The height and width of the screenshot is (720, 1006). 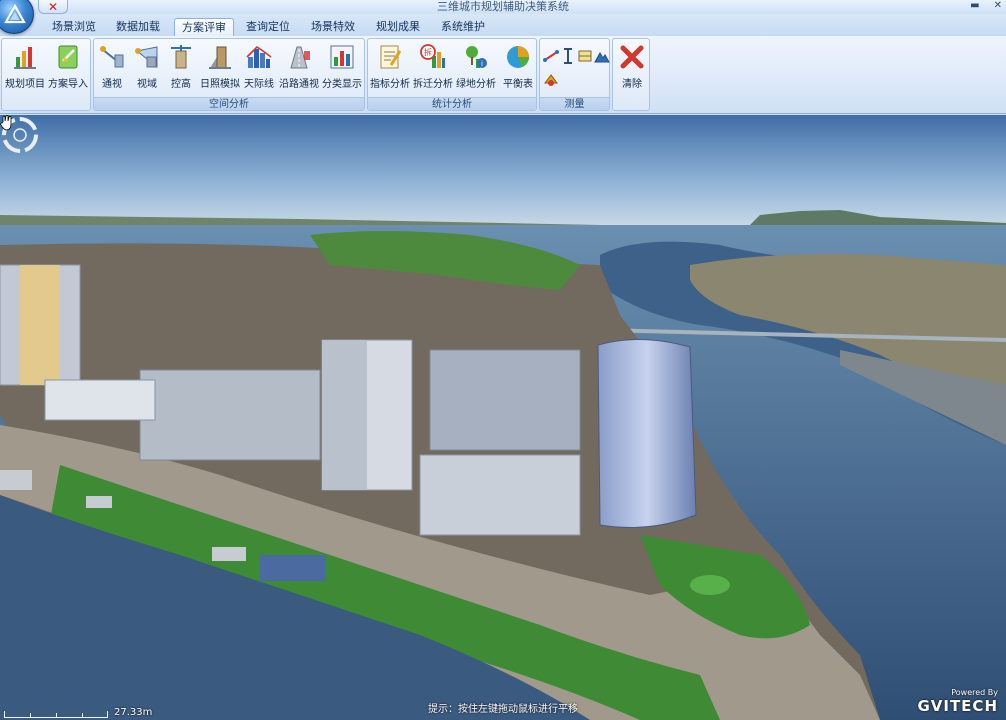 What do you see at coordinates (268, 27) in the screenshot?
I see `tab-query-locate: 查询定位` at bounding box center [268, 27].